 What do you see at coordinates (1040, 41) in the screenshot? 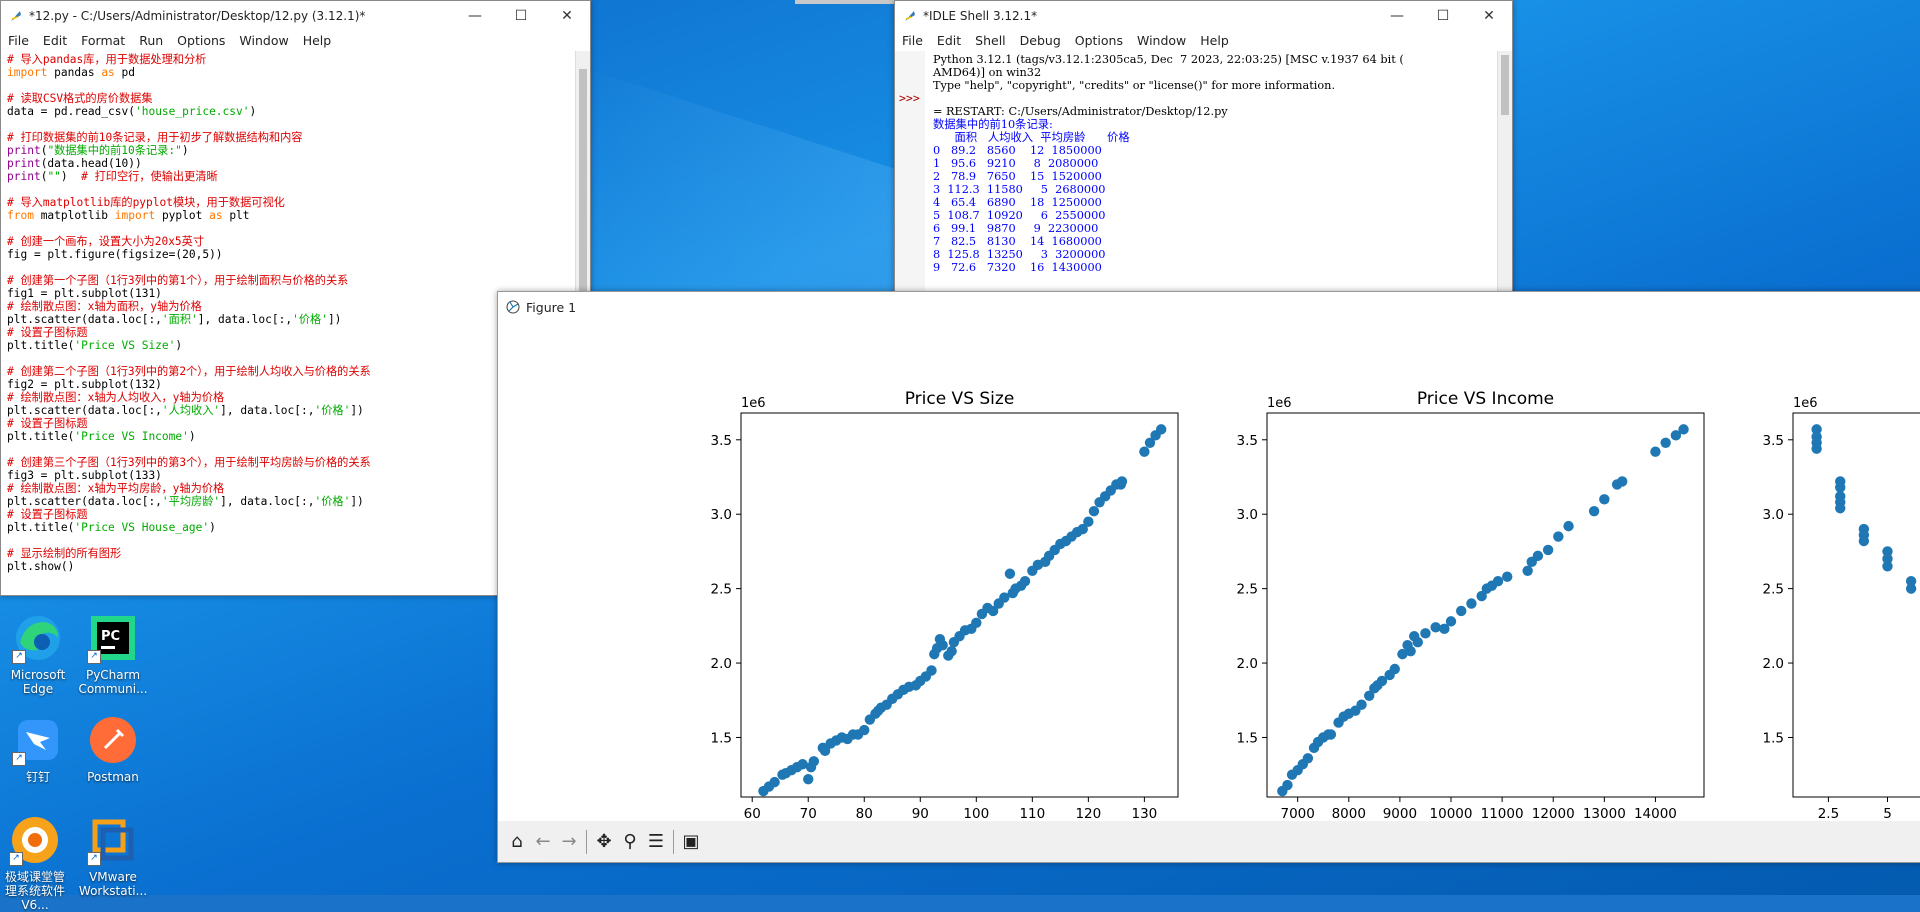
I see `menu-debug: Debug` at bounding box center [1040, 41].